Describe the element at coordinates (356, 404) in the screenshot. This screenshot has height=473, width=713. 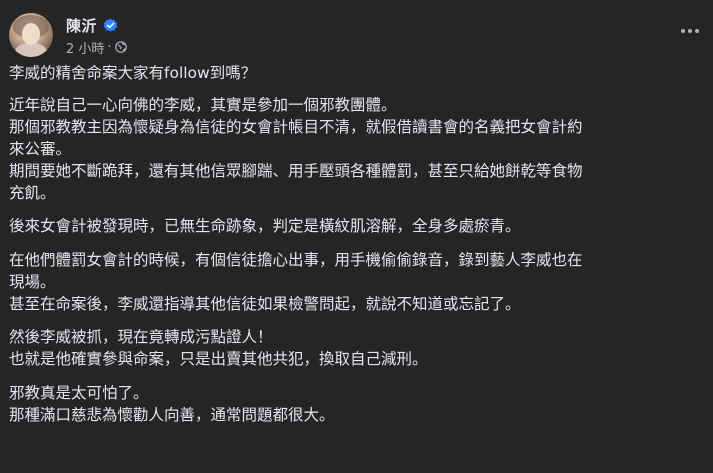
I see `paragraph: 邪教真是太可怕了。 那種滿口慈悲為懷勸人向善，通常問題都很大。` at that location.